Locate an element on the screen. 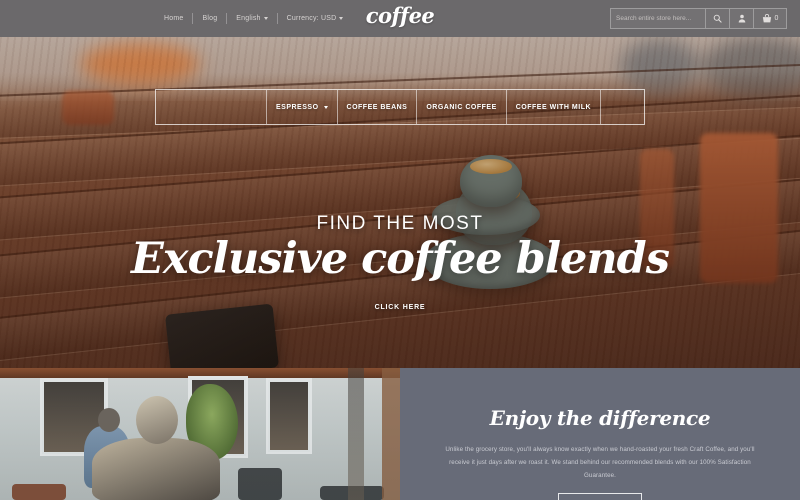 This screenshot has width=800, height=500. cart-button: 0 is located at coordinates (770, 18).